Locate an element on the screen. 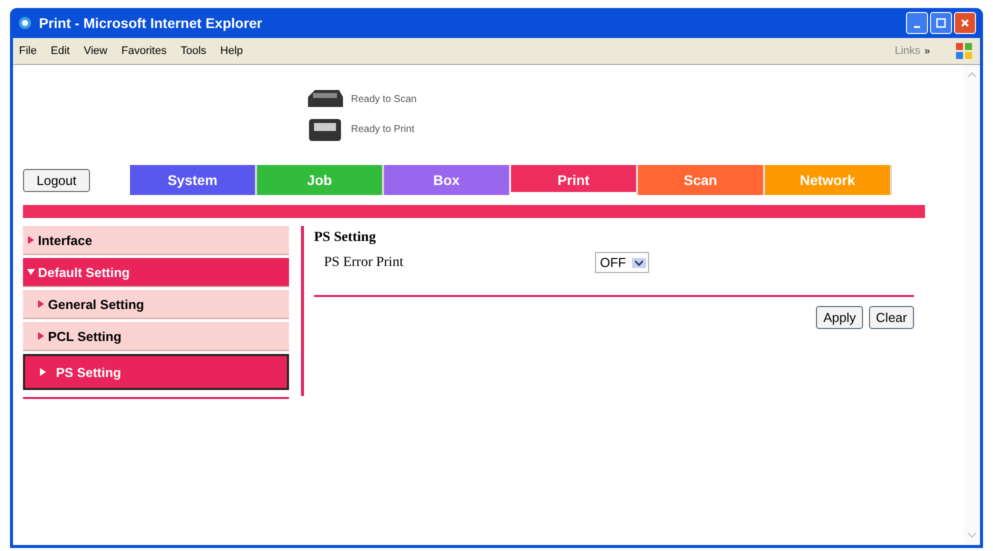 The width and height of the screenshot is (993, 551). nav-tab: Box is located at coordinates (447, 180).